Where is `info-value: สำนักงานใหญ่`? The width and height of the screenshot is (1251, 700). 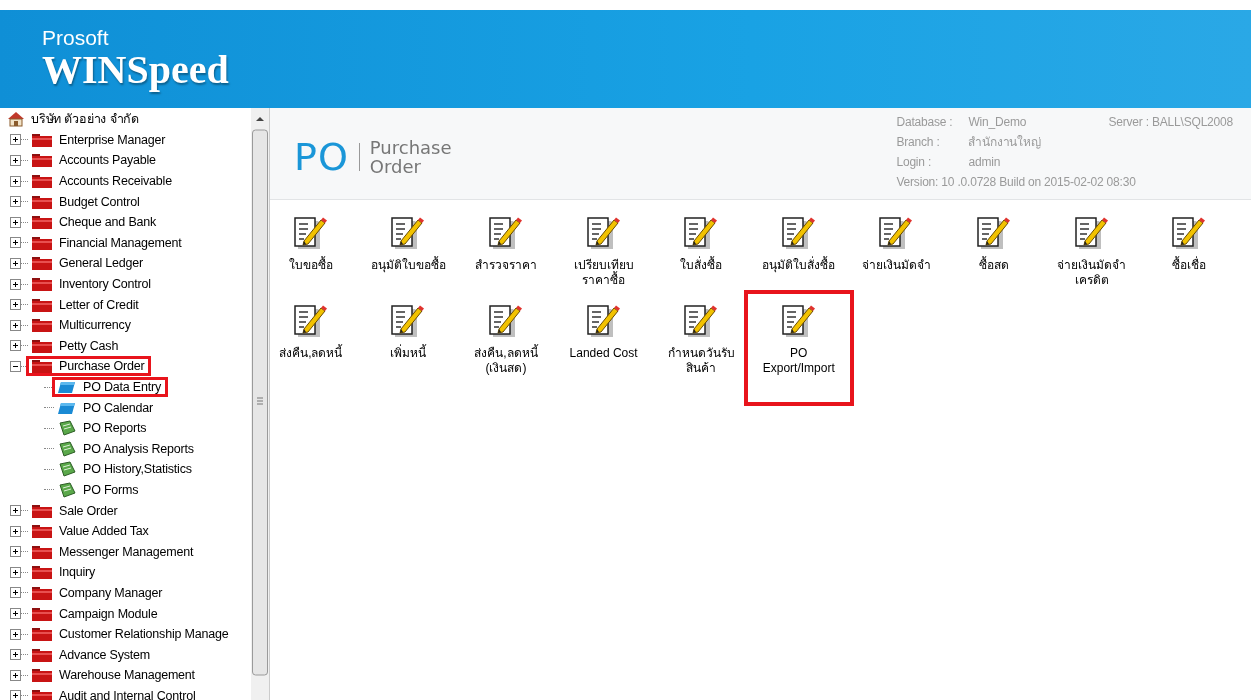
info-value: สำนักงานใหญ่ is located at coordinates (1005, 142).